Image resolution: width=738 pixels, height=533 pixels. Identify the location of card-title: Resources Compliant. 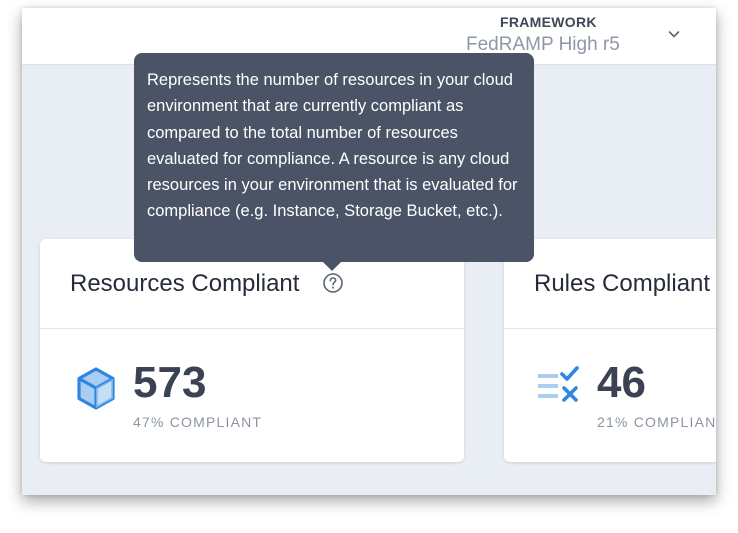
(185, 283).